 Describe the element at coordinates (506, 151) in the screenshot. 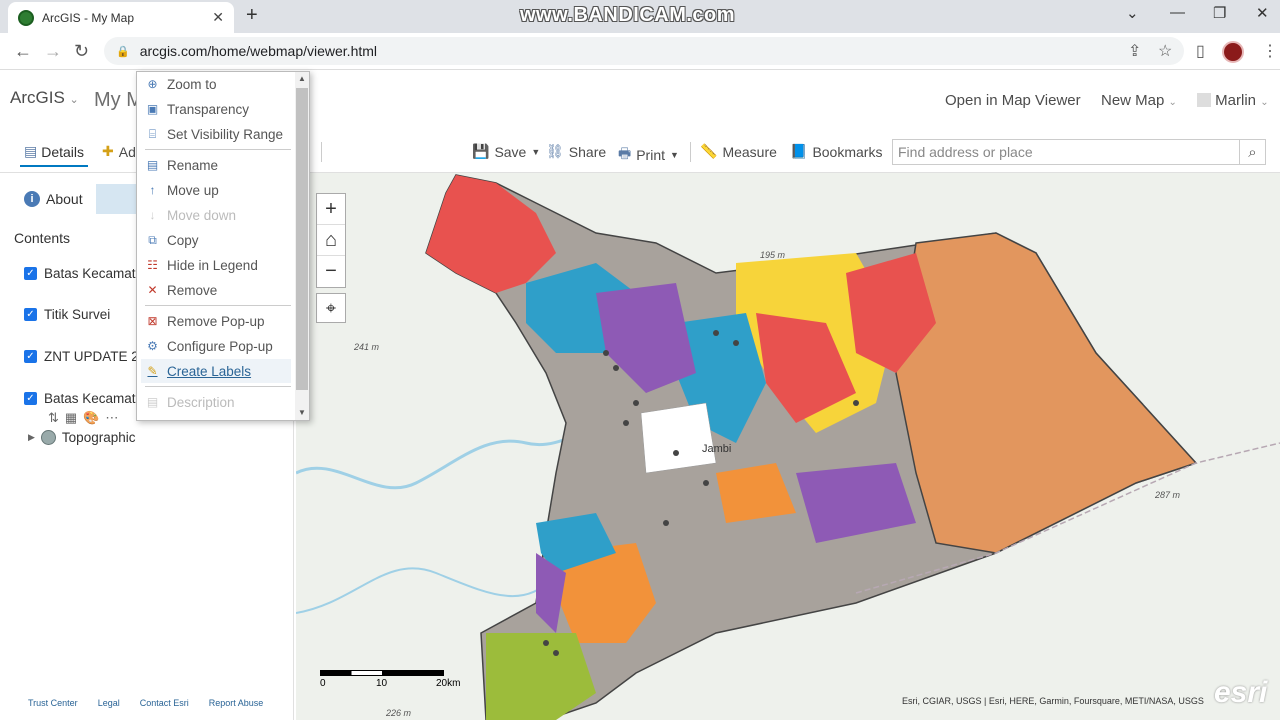

I see `save-button: 💾 Save ▼` at that location.